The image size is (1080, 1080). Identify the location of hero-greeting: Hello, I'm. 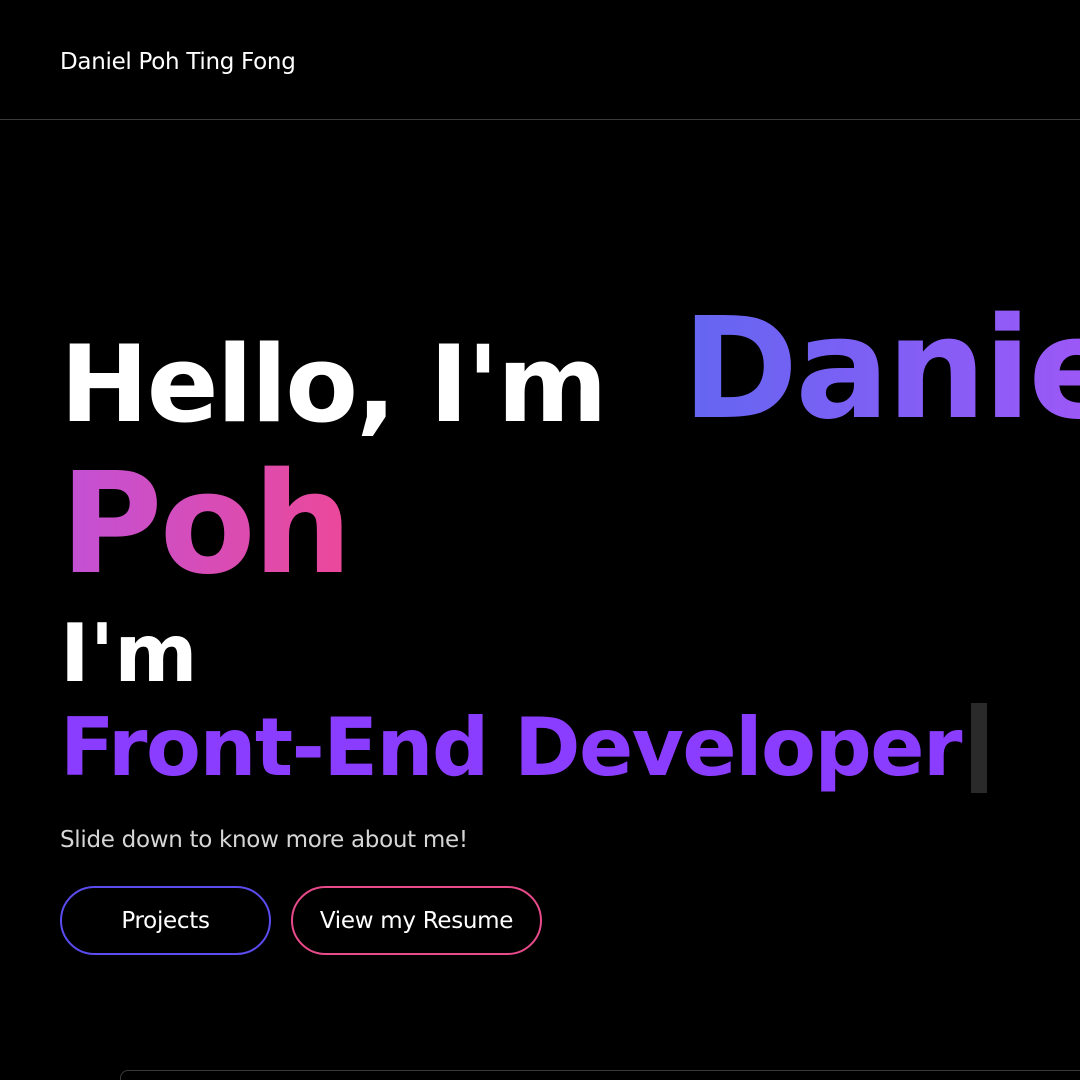
(334, 384).